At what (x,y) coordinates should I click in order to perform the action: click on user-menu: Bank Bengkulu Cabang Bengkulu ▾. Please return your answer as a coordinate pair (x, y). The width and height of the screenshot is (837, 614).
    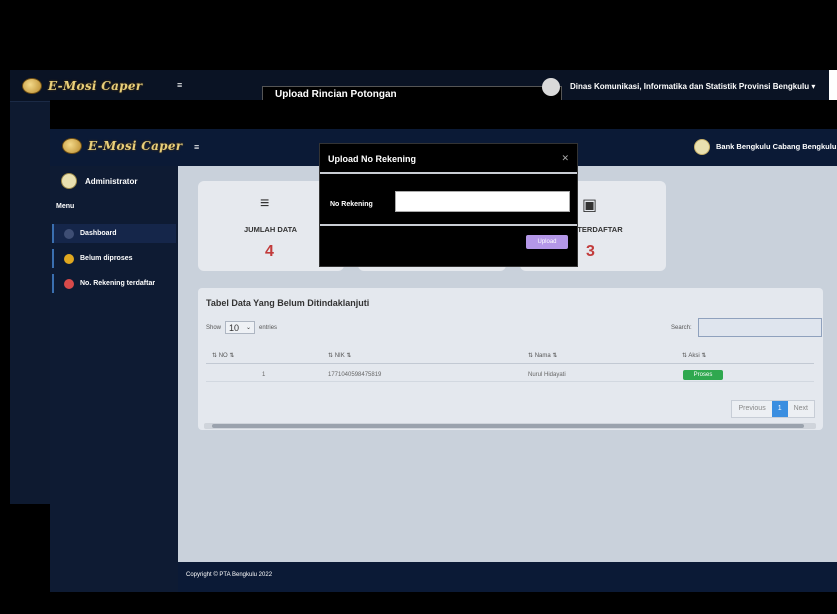
    Looking at the image, I should click on (776, 146).